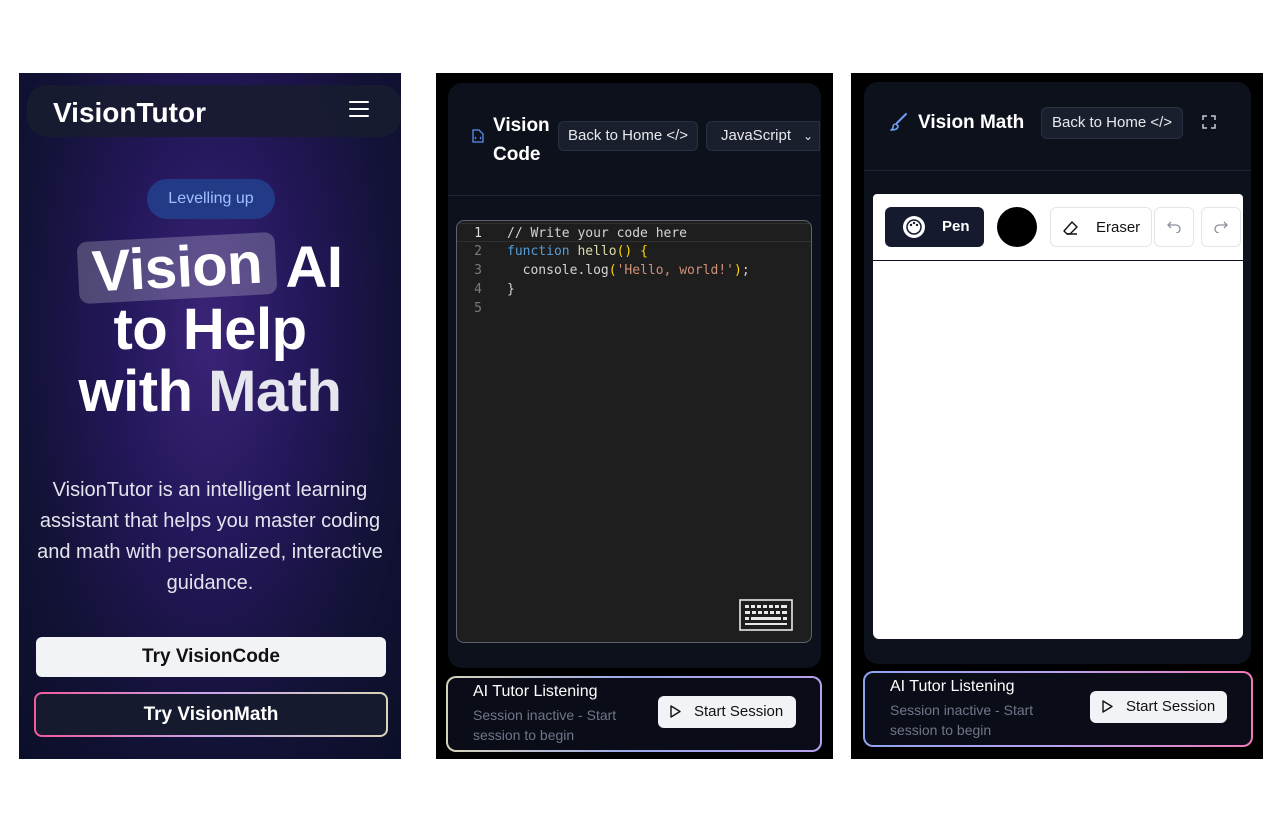 This screenshot has width=1280, height=832. Describe the element at coordinates (1017, 227) in the screenshot. I see `color-picker-swatch` at that location.